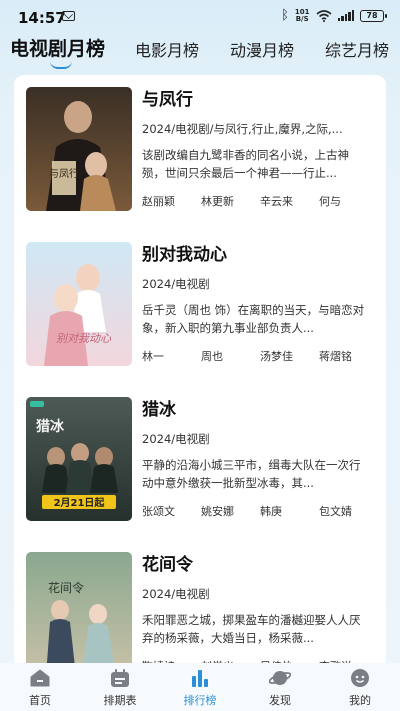 The width and height of the screenshot is (400, 711). What do you see at coordinates (167, 562) in the screenshot?
I see `item-title: 花间令` at bounding box center [167, 562].